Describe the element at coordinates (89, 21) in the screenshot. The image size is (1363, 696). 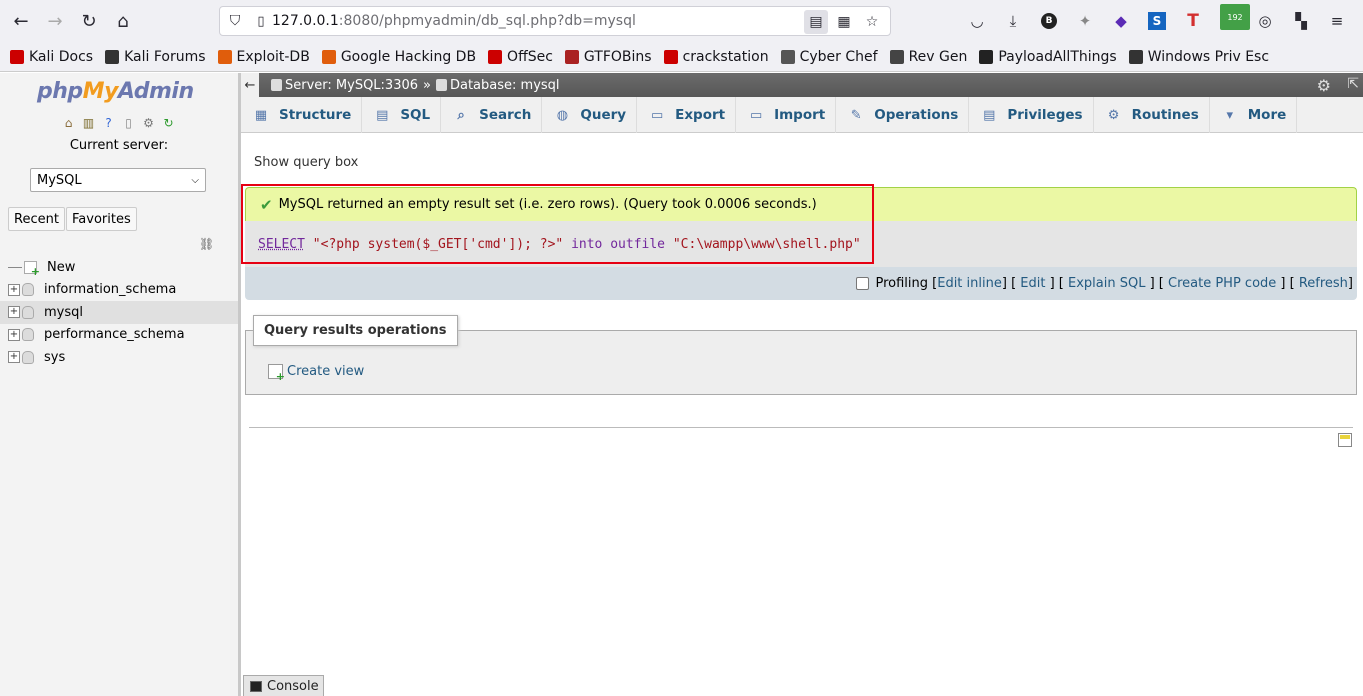
I see `reload-icon: ↻` at that location.